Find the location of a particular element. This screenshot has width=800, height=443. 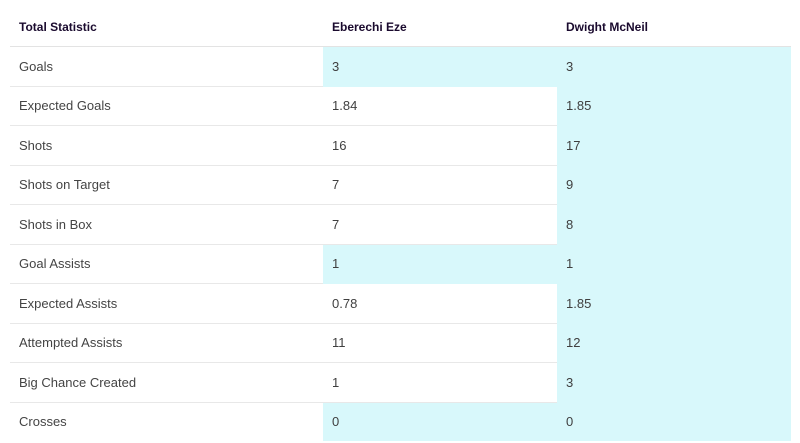

stat-label: Goals is located at coordinates (166, 66).